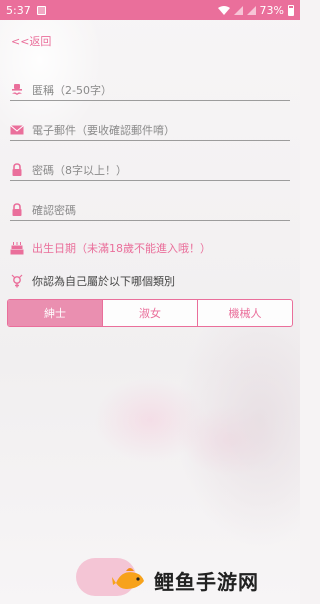  What do you see at coordinates (54, 210) in the screenshot?
I see `confirm-password-placeholder: 確認密碼` at bounding box center [54, 210].